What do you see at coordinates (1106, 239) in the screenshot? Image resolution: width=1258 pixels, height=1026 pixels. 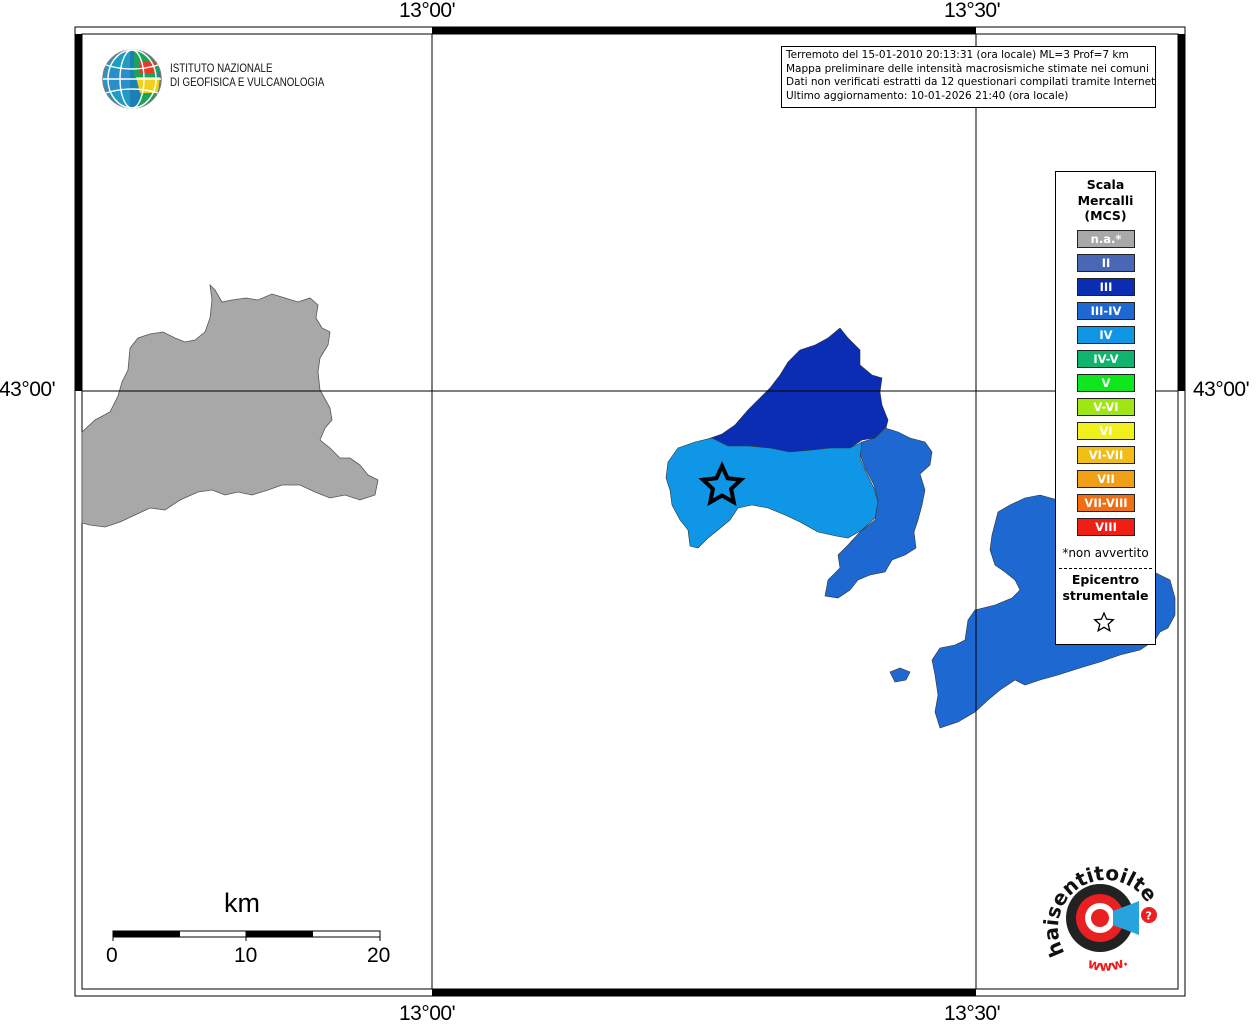 I see `legend-swatch-na: n.a.*` at bounding box center [1106, 239].